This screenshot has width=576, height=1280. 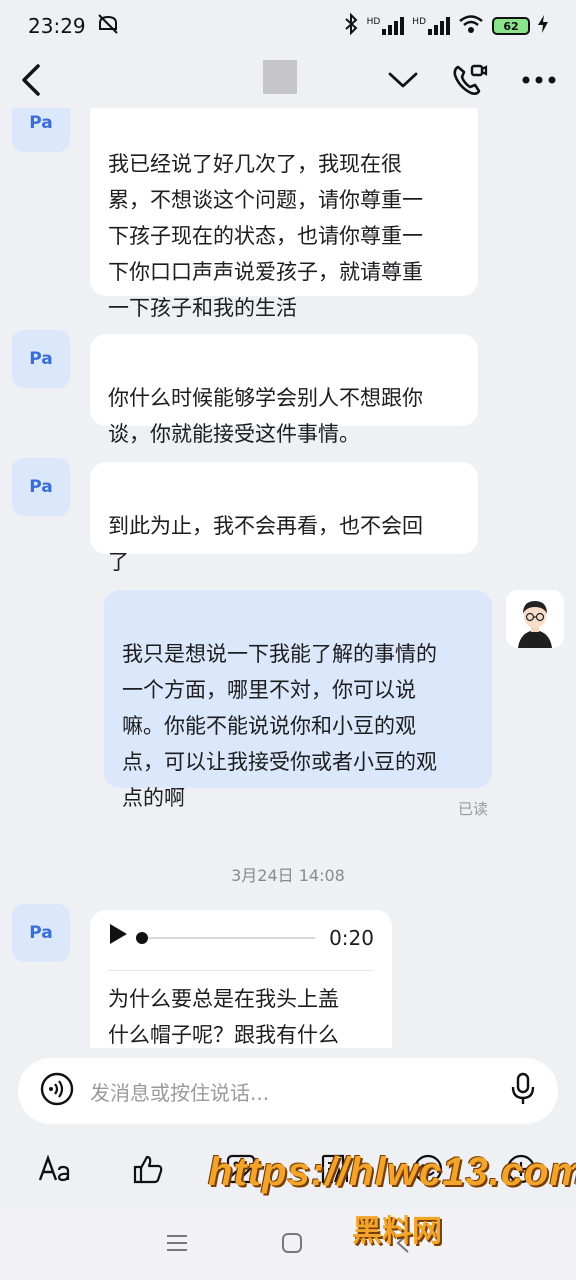 What do you see at coordinates (403, 80) in the screenshot?
I see `chevron-down-icon` at bounding box center [403, 80].